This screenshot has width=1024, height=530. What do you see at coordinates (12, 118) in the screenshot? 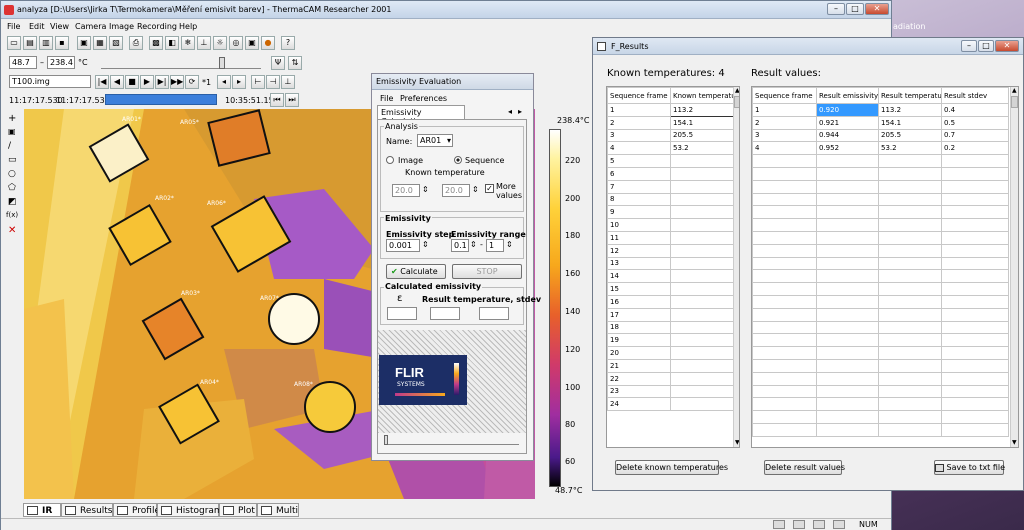
I see `crosshair-tool-icon: +` at bounding box center [12, 118].